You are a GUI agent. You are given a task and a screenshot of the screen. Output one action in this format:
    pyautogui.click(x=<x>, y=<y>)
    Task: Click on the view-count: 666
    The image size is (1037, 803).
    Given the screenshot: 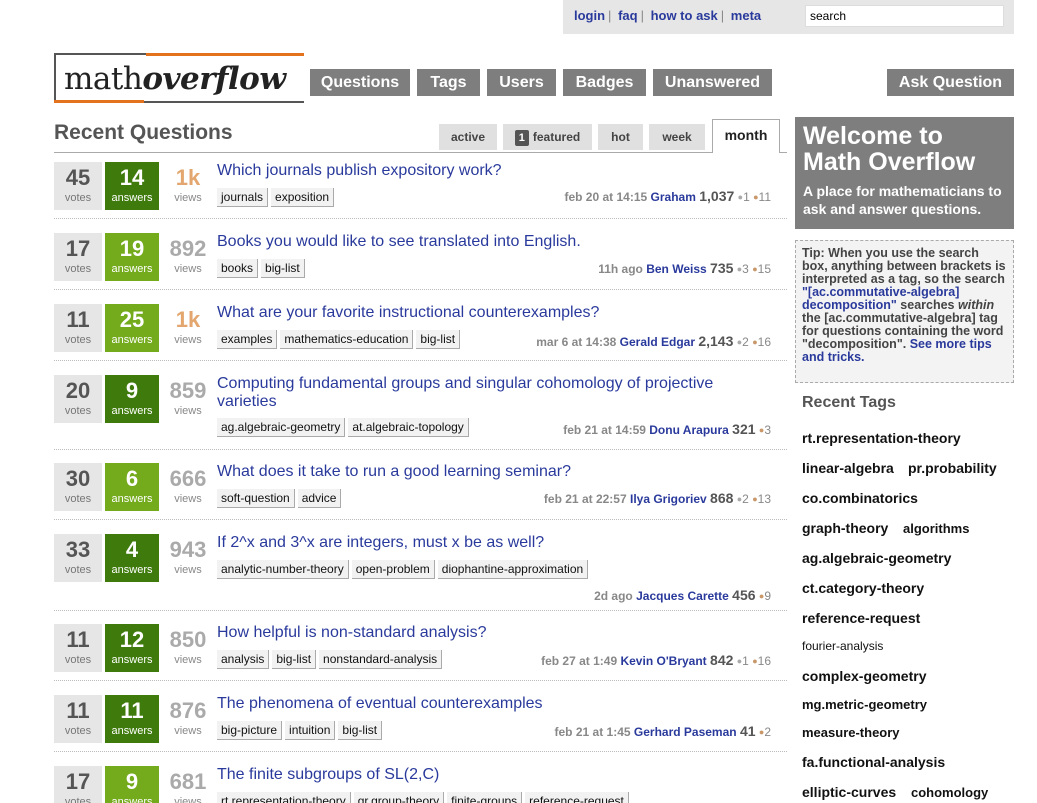 What is the action you would take?
    pyautogui.click(x=188, y=478)
    